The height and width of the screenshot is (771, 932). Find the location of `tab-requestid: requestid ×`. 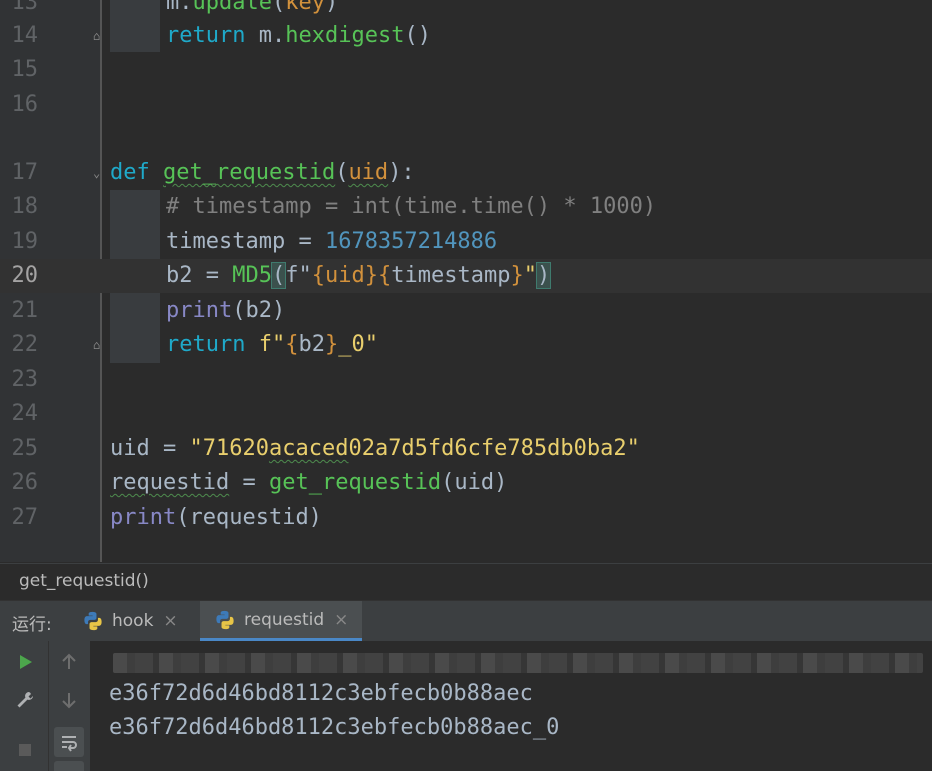

tab-requestid: requestid × is located at coordinates (281, 621).